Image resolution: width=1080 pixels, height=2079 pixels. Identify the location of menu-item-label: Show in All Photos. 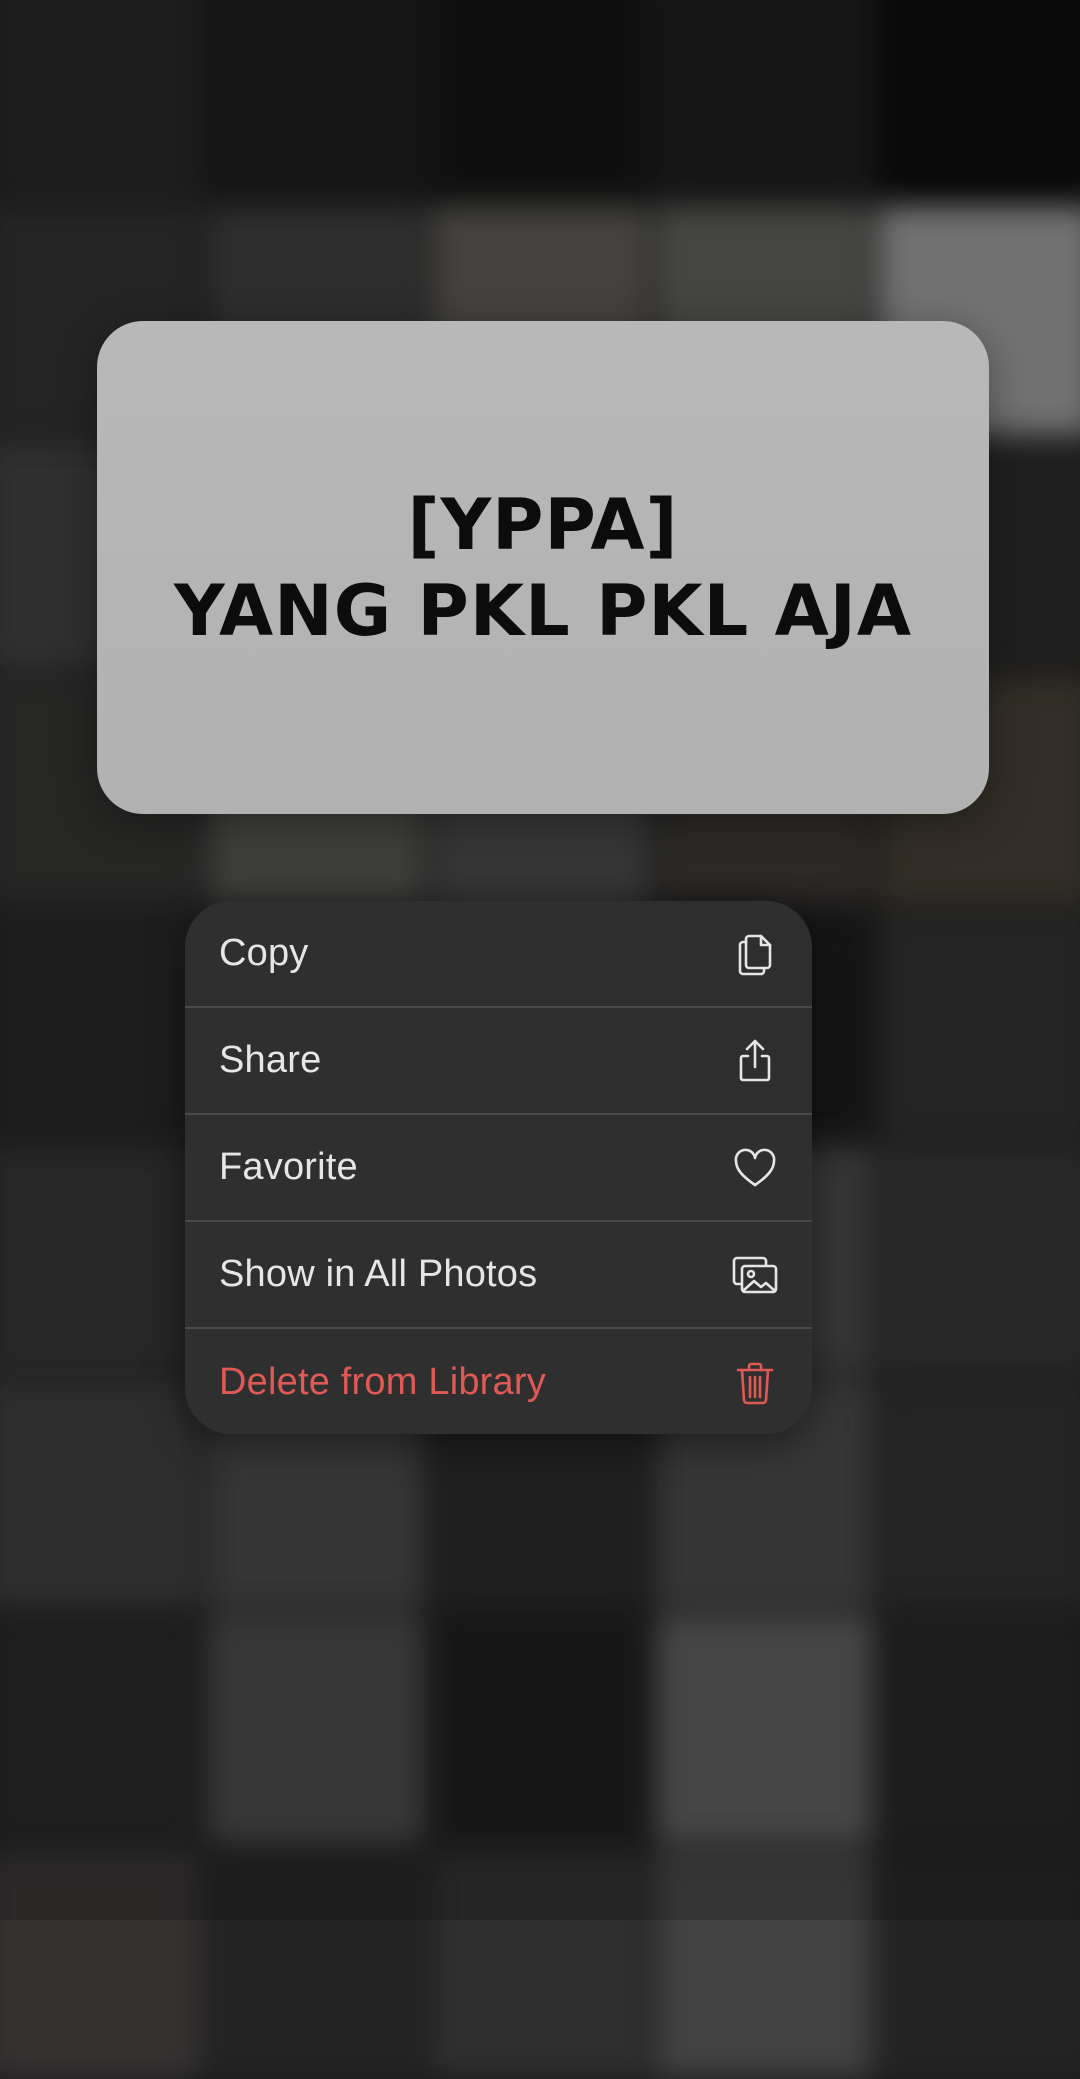
(378, 1274).